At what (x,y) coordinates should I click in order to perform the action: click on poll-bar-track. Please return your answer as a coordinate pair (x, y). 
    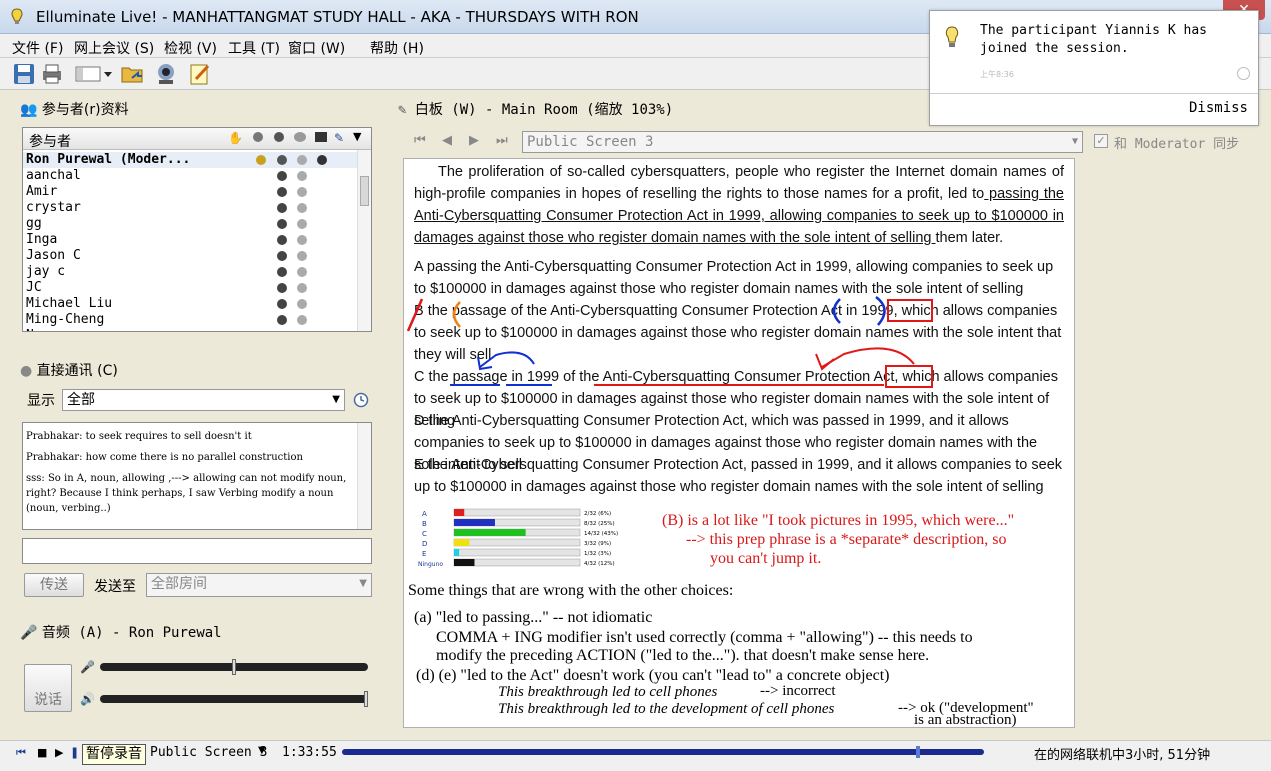
    Looking at the image, I should click on (517, 542).